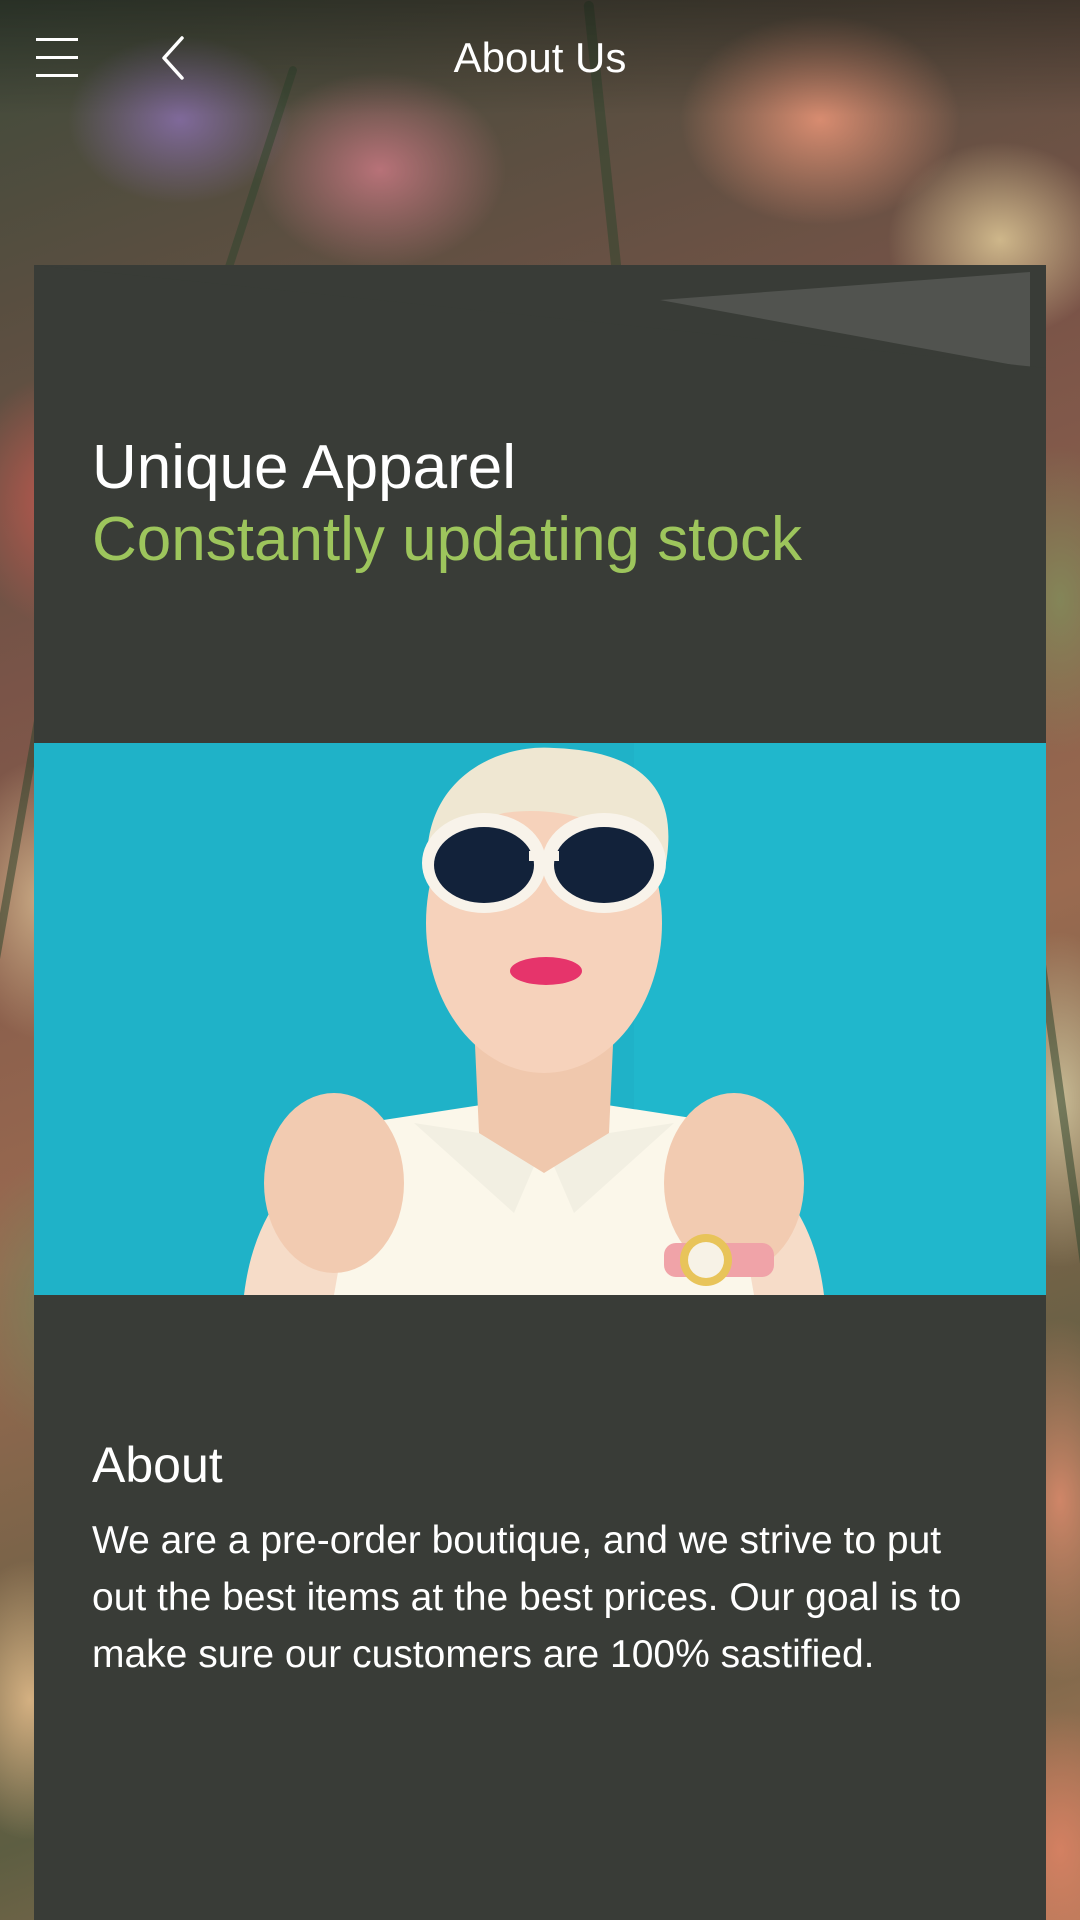  I want to click on page-title: About Us, so click(540, 57).